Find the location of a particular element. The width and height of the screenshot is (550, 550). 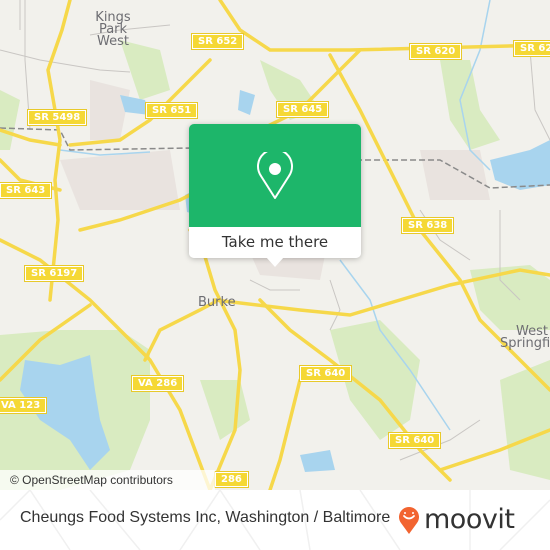

place-label-line: Burke is located at coordinates (217, 302).